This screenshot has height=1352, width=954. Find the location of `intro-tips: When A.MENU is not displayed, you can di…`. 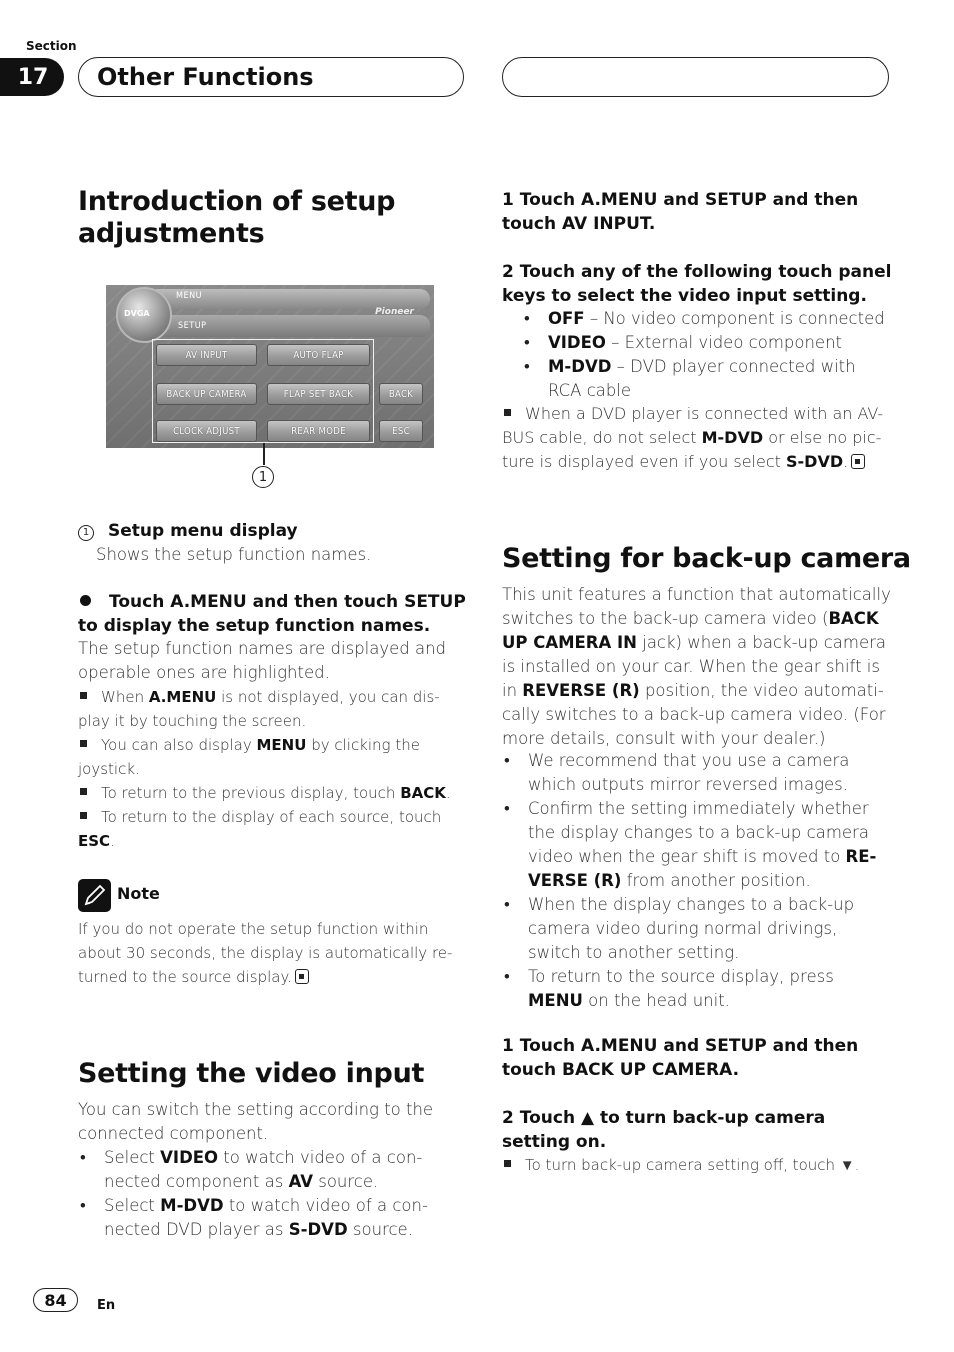

intro-tips: When A.MENU is not displayed, you can di… is located at coordinates (268, 769).